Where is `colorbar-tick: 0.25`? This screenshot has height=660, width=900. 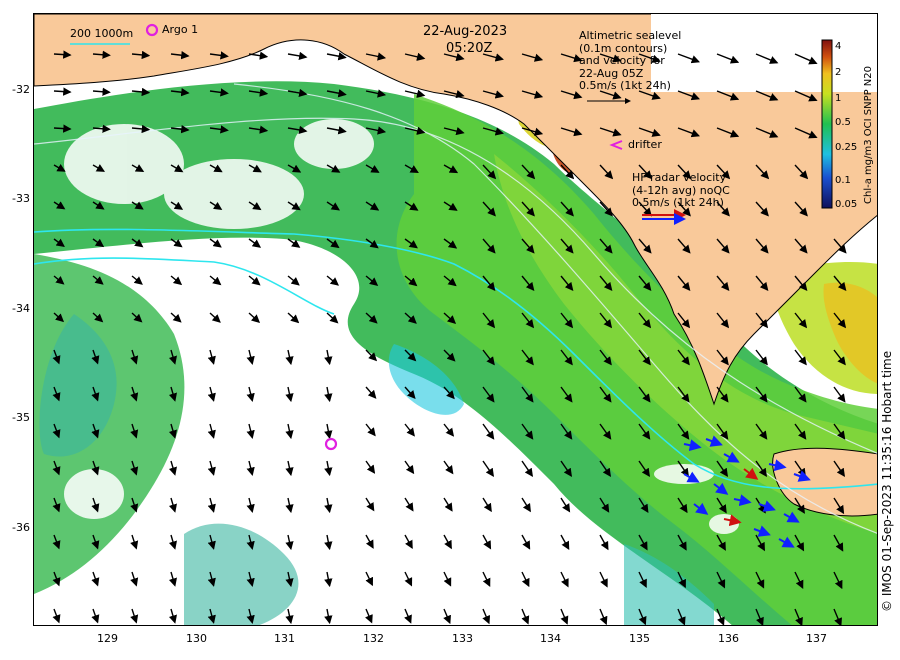
colorbar-tick: 0.25 is located at coordinates (846, 147).